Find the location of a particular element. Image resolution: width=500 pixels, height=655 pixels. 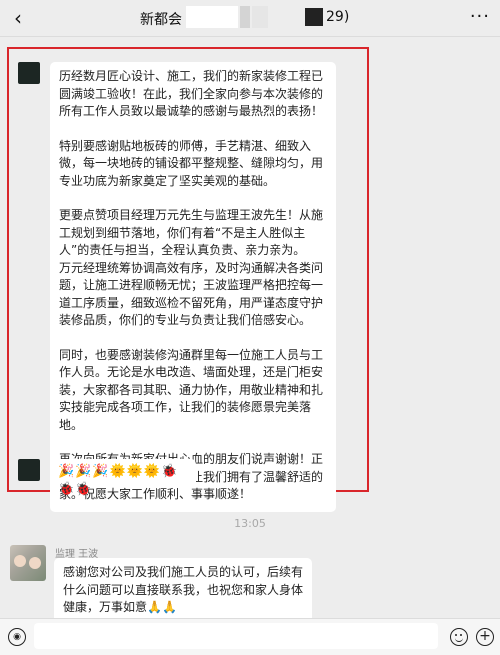

timestamp: 13:05 is located at coordinates (250, 523).